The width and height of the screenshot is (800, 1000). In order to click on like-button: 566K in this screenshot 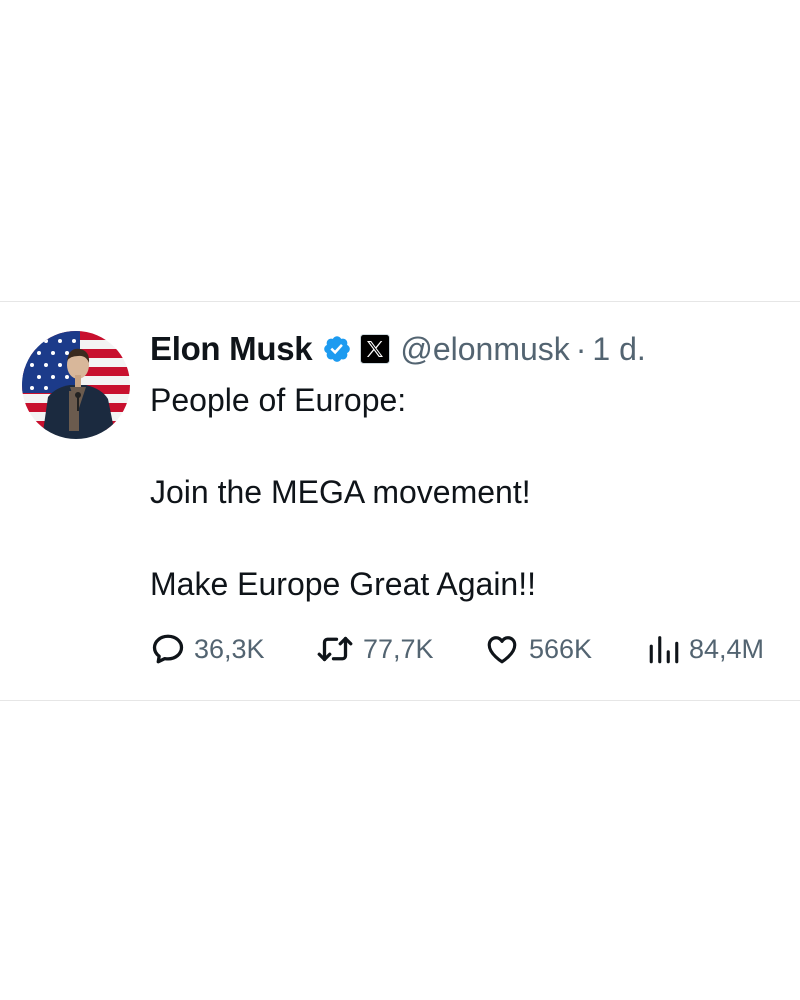, I will do `click(537, 649)`.